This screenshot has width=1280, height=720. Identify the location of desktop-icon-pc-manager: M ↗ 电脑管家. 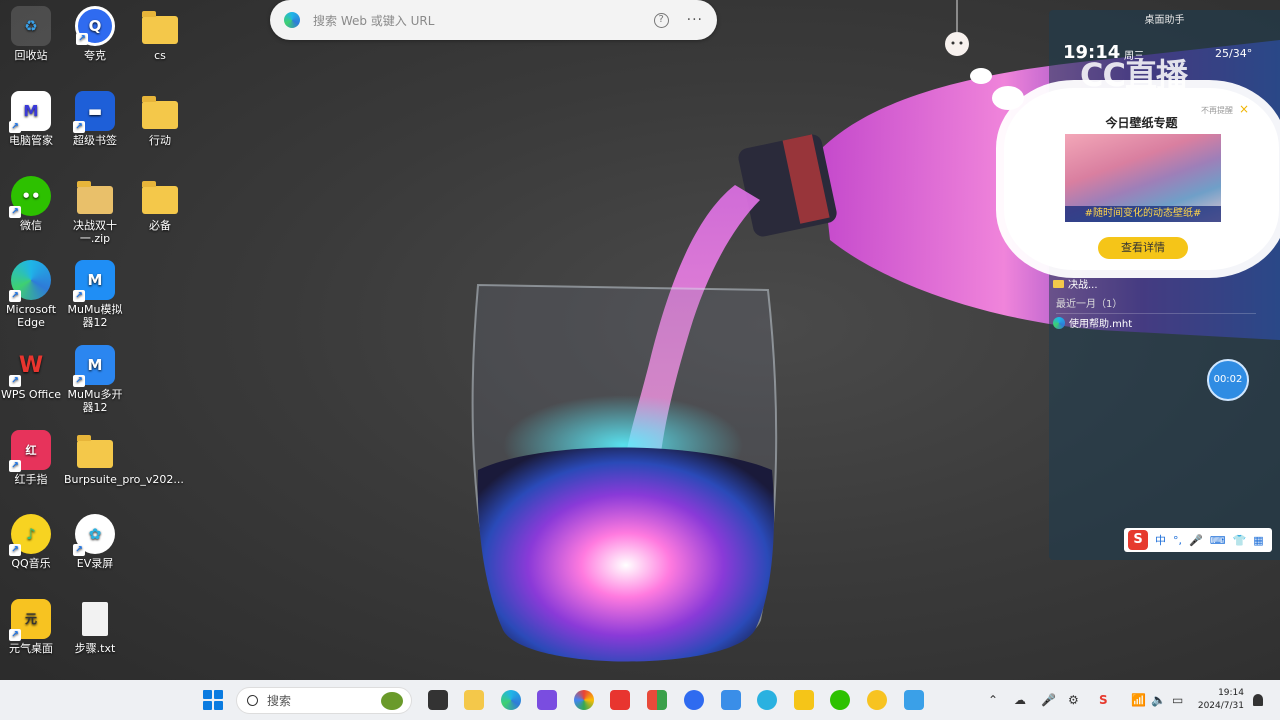
(31, 119).